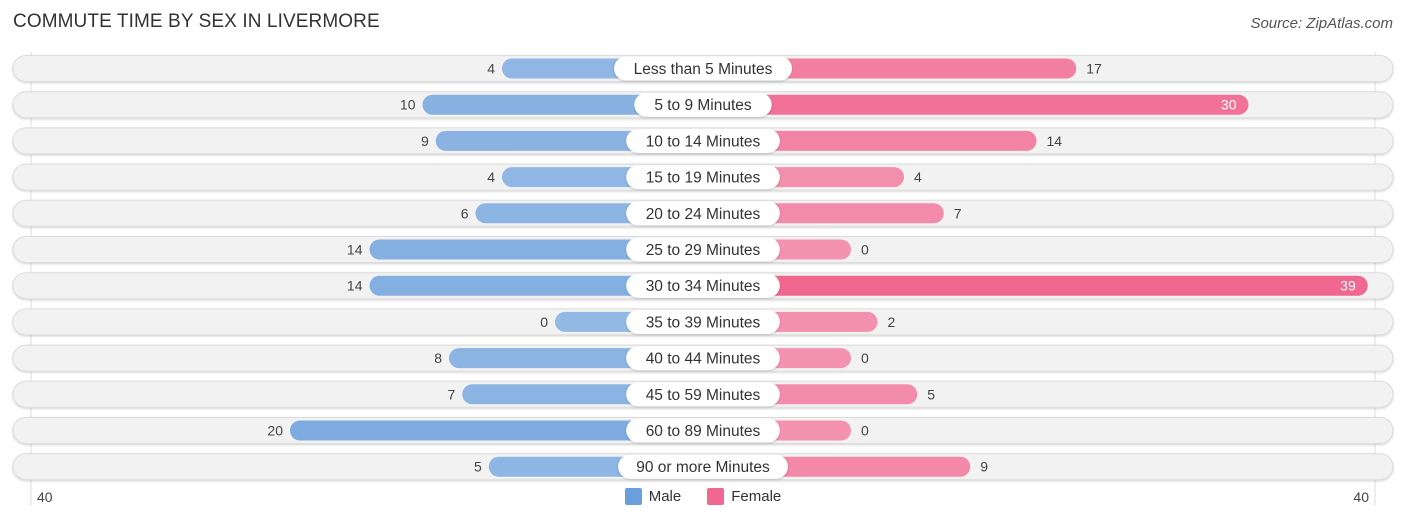 The image size is (1406, 523). I want to click on value-label-female: 14, so click(1055, 141).